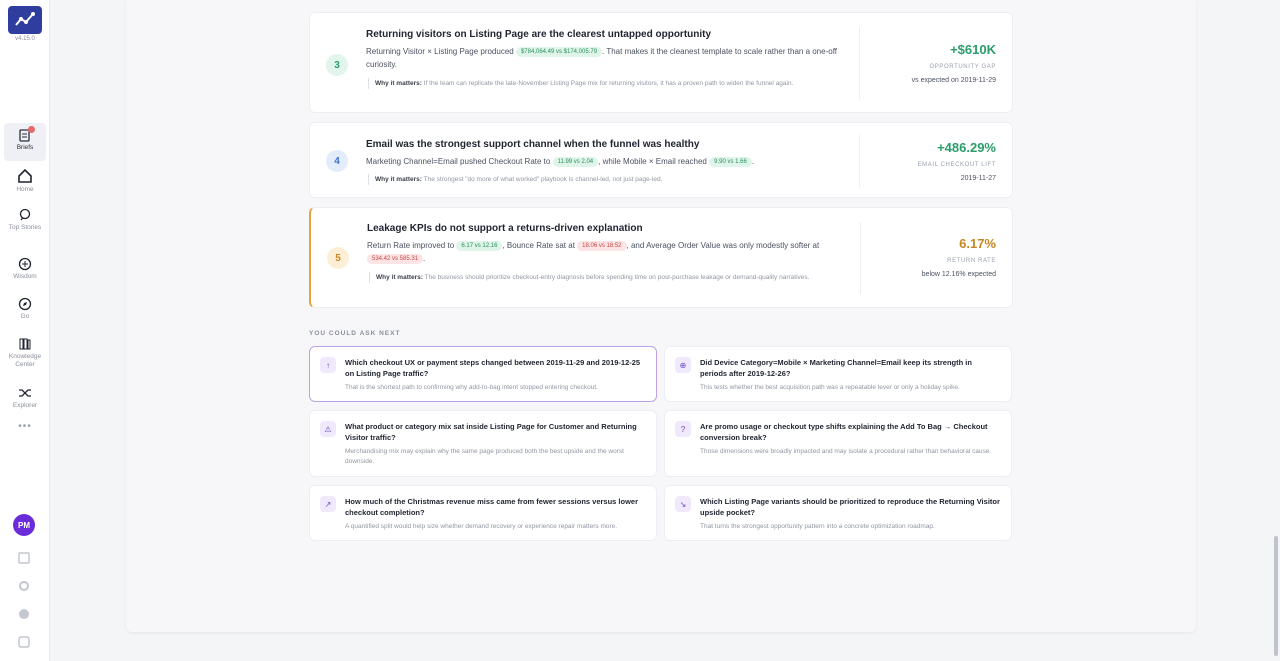 This screenshot has width=1280, height=661. What do you see at coordinates (25, 189) in the screenshot?
I see `nav-label: Home` at bounding box center [25, 189].